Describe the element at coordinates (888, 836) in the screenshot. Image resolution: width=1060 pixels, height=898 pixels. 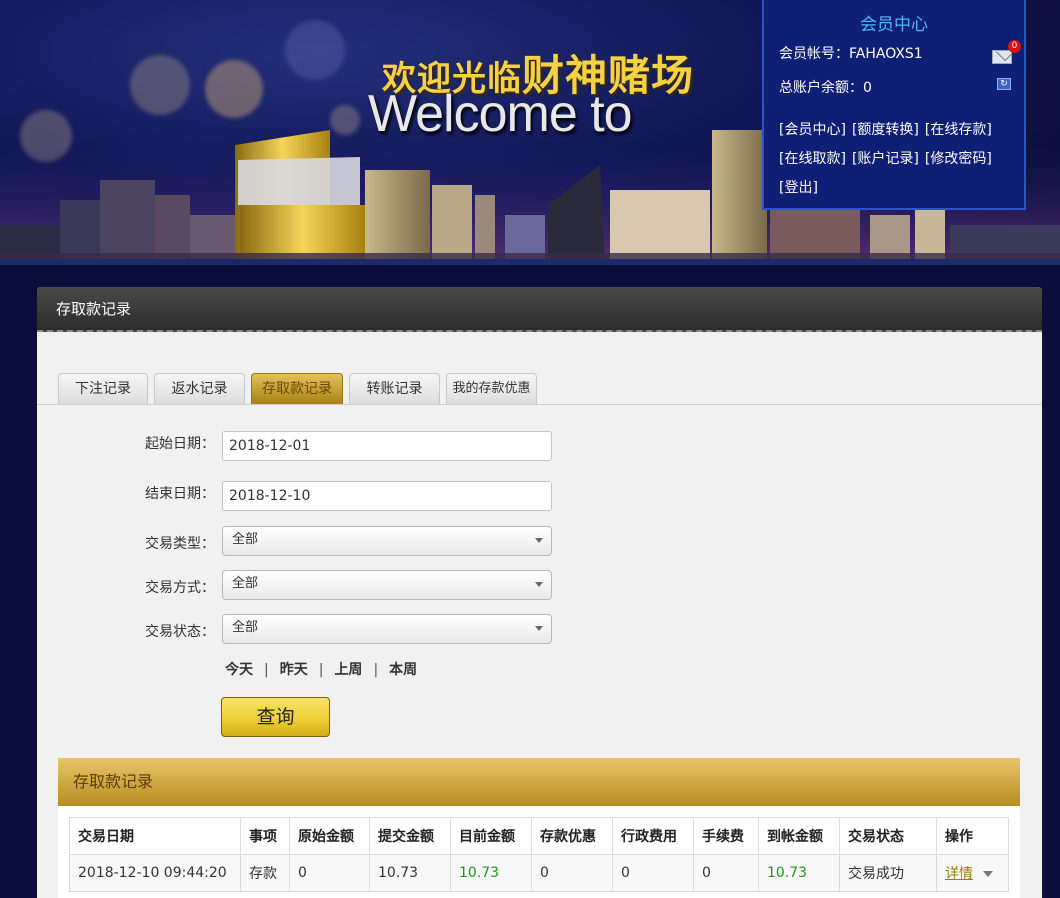
I see `column-header: 交易状态` at that location.